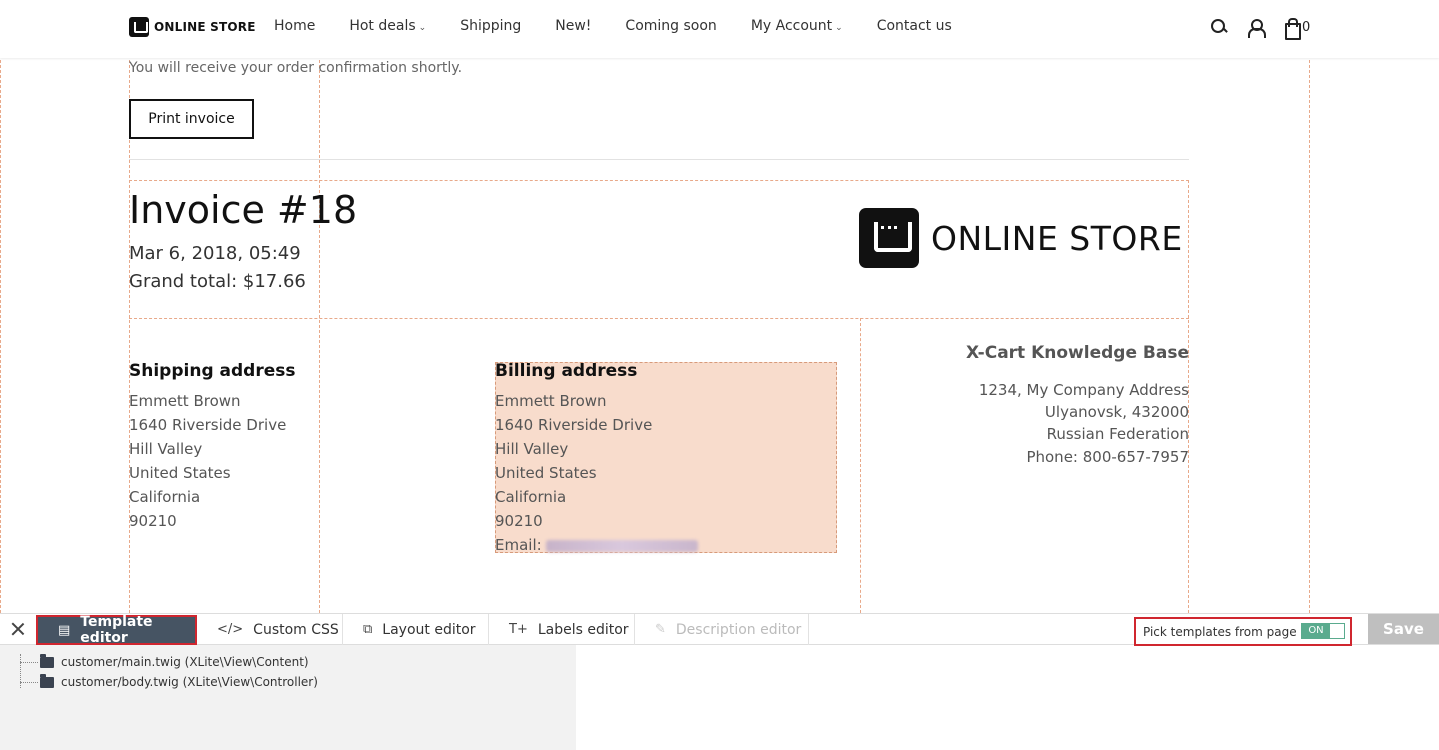  What do you see at coordinates (573, 26) in the screenshot?
I see `nav-new: New!` at bounding box center [573, 26].